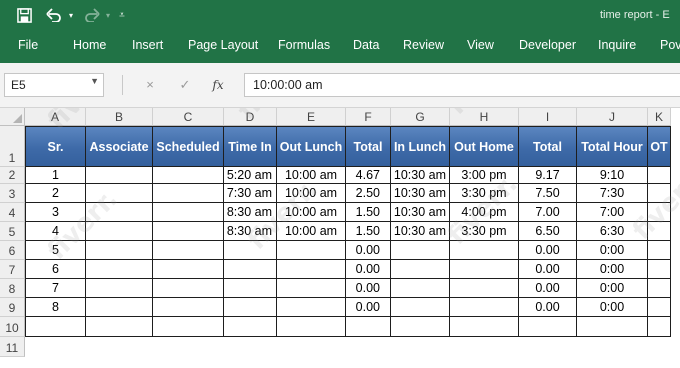  Describe the element at coordinates (548, 212) in the screenshot. I see `table-cell: 7.00` at that location.